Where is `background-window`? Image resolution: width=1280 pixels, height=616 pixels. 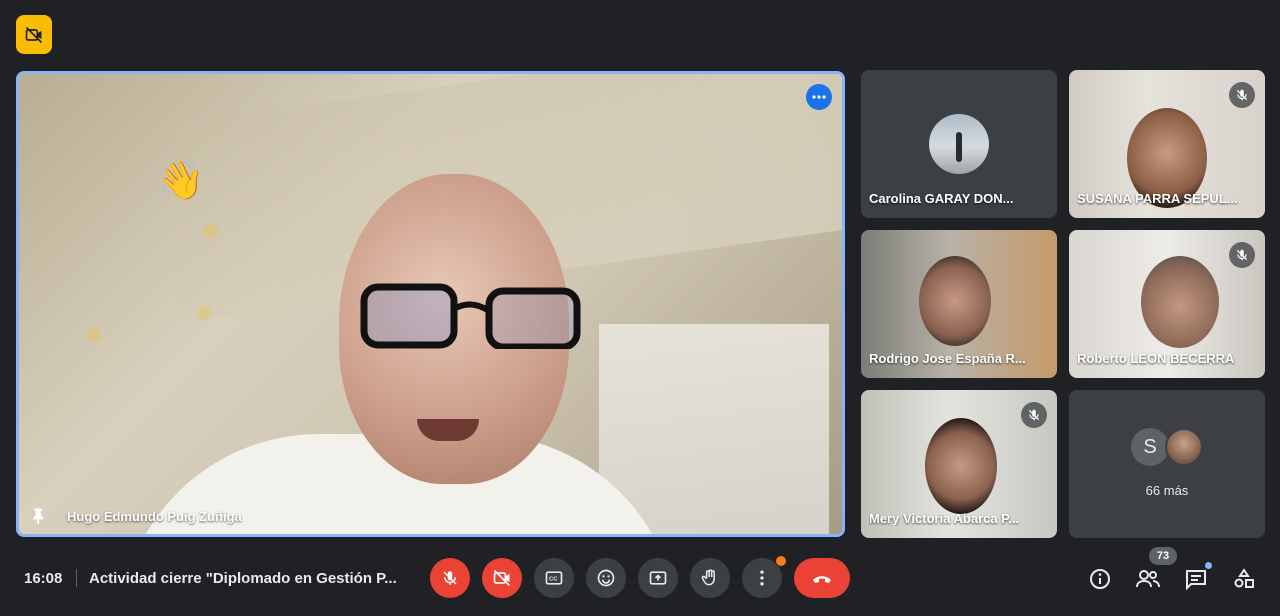 background-window is located at coordinates (714, 429).